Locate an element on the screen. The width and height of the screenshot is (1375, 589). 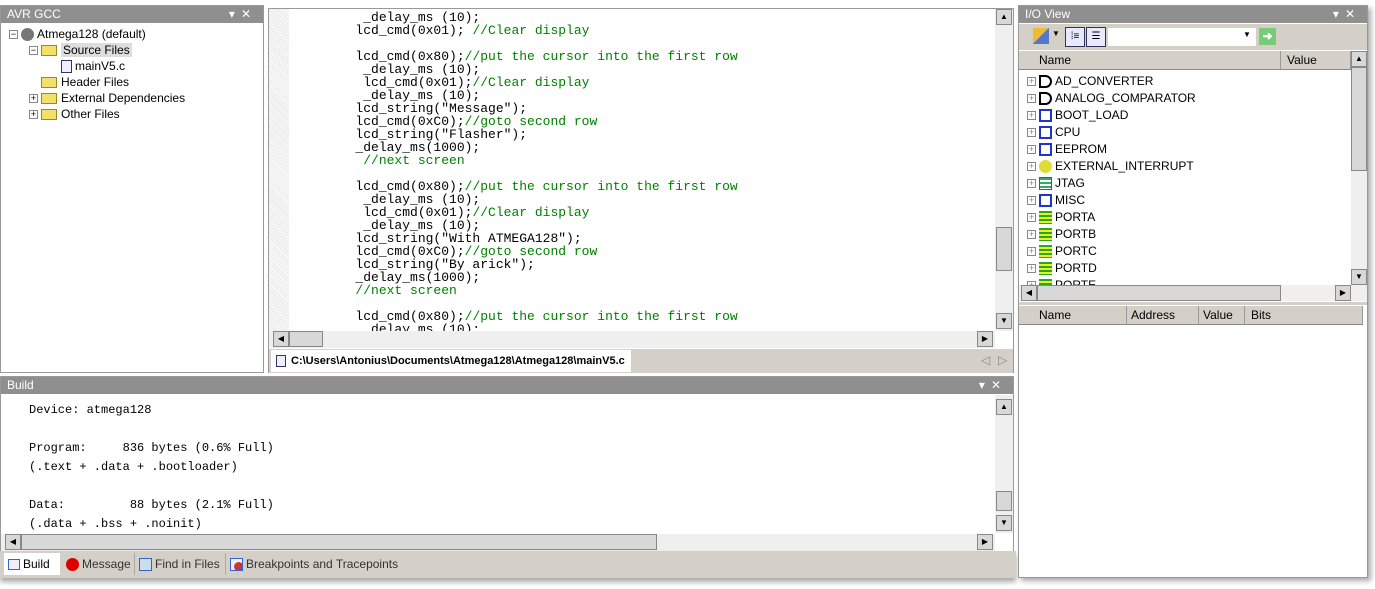
go-arrow-icon: ➜ is located at coordinates (1267, 36).